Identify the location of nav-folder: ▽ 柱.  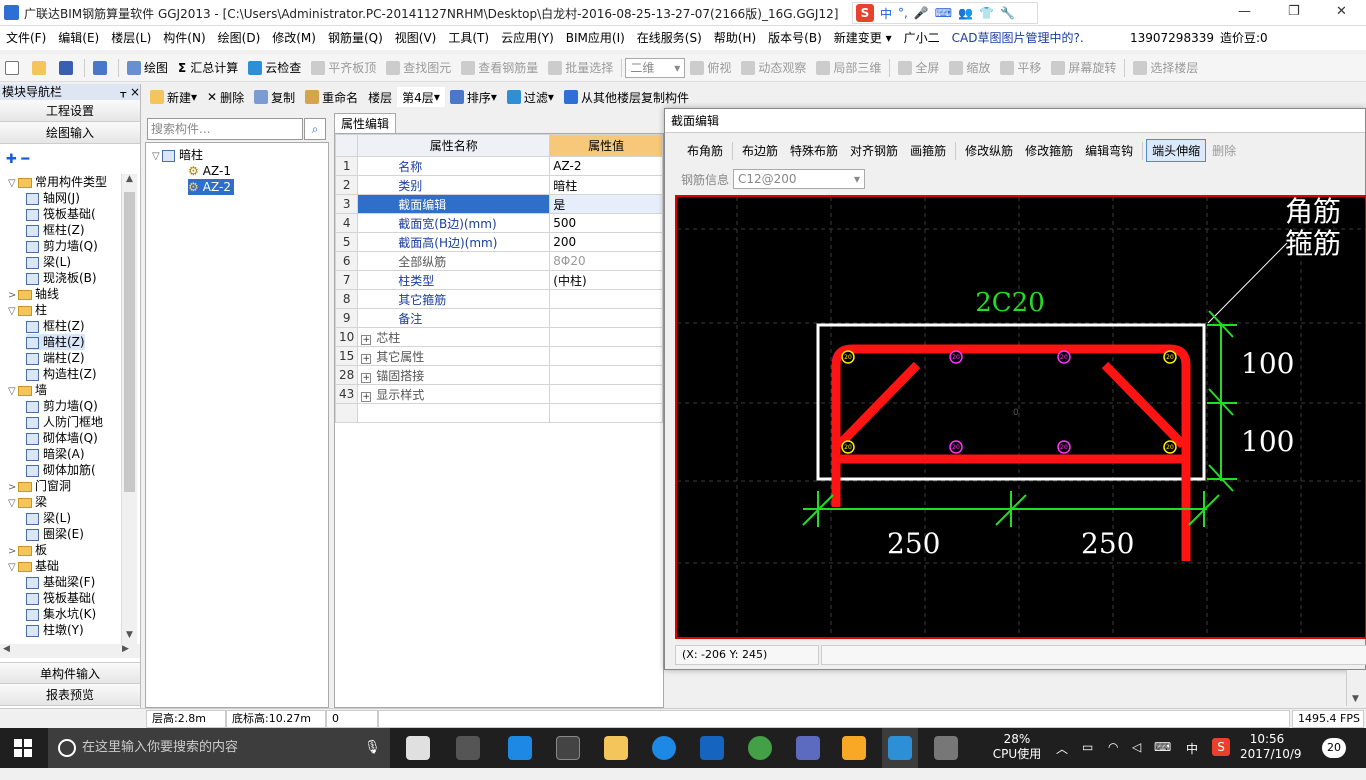
(27, 310).